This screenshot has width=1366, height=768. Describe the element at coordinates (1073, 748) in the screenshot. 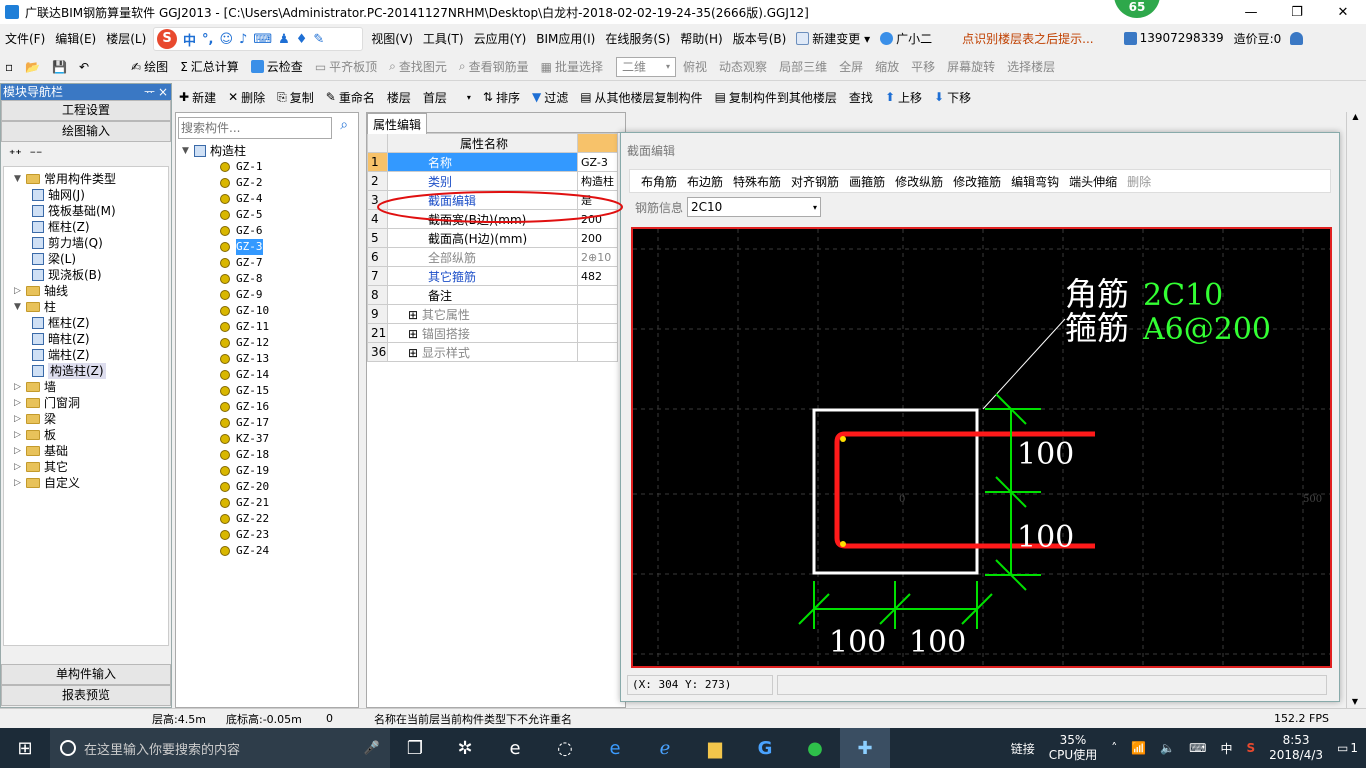

I see `cpu-meter: 35% CPU使用` at that location.